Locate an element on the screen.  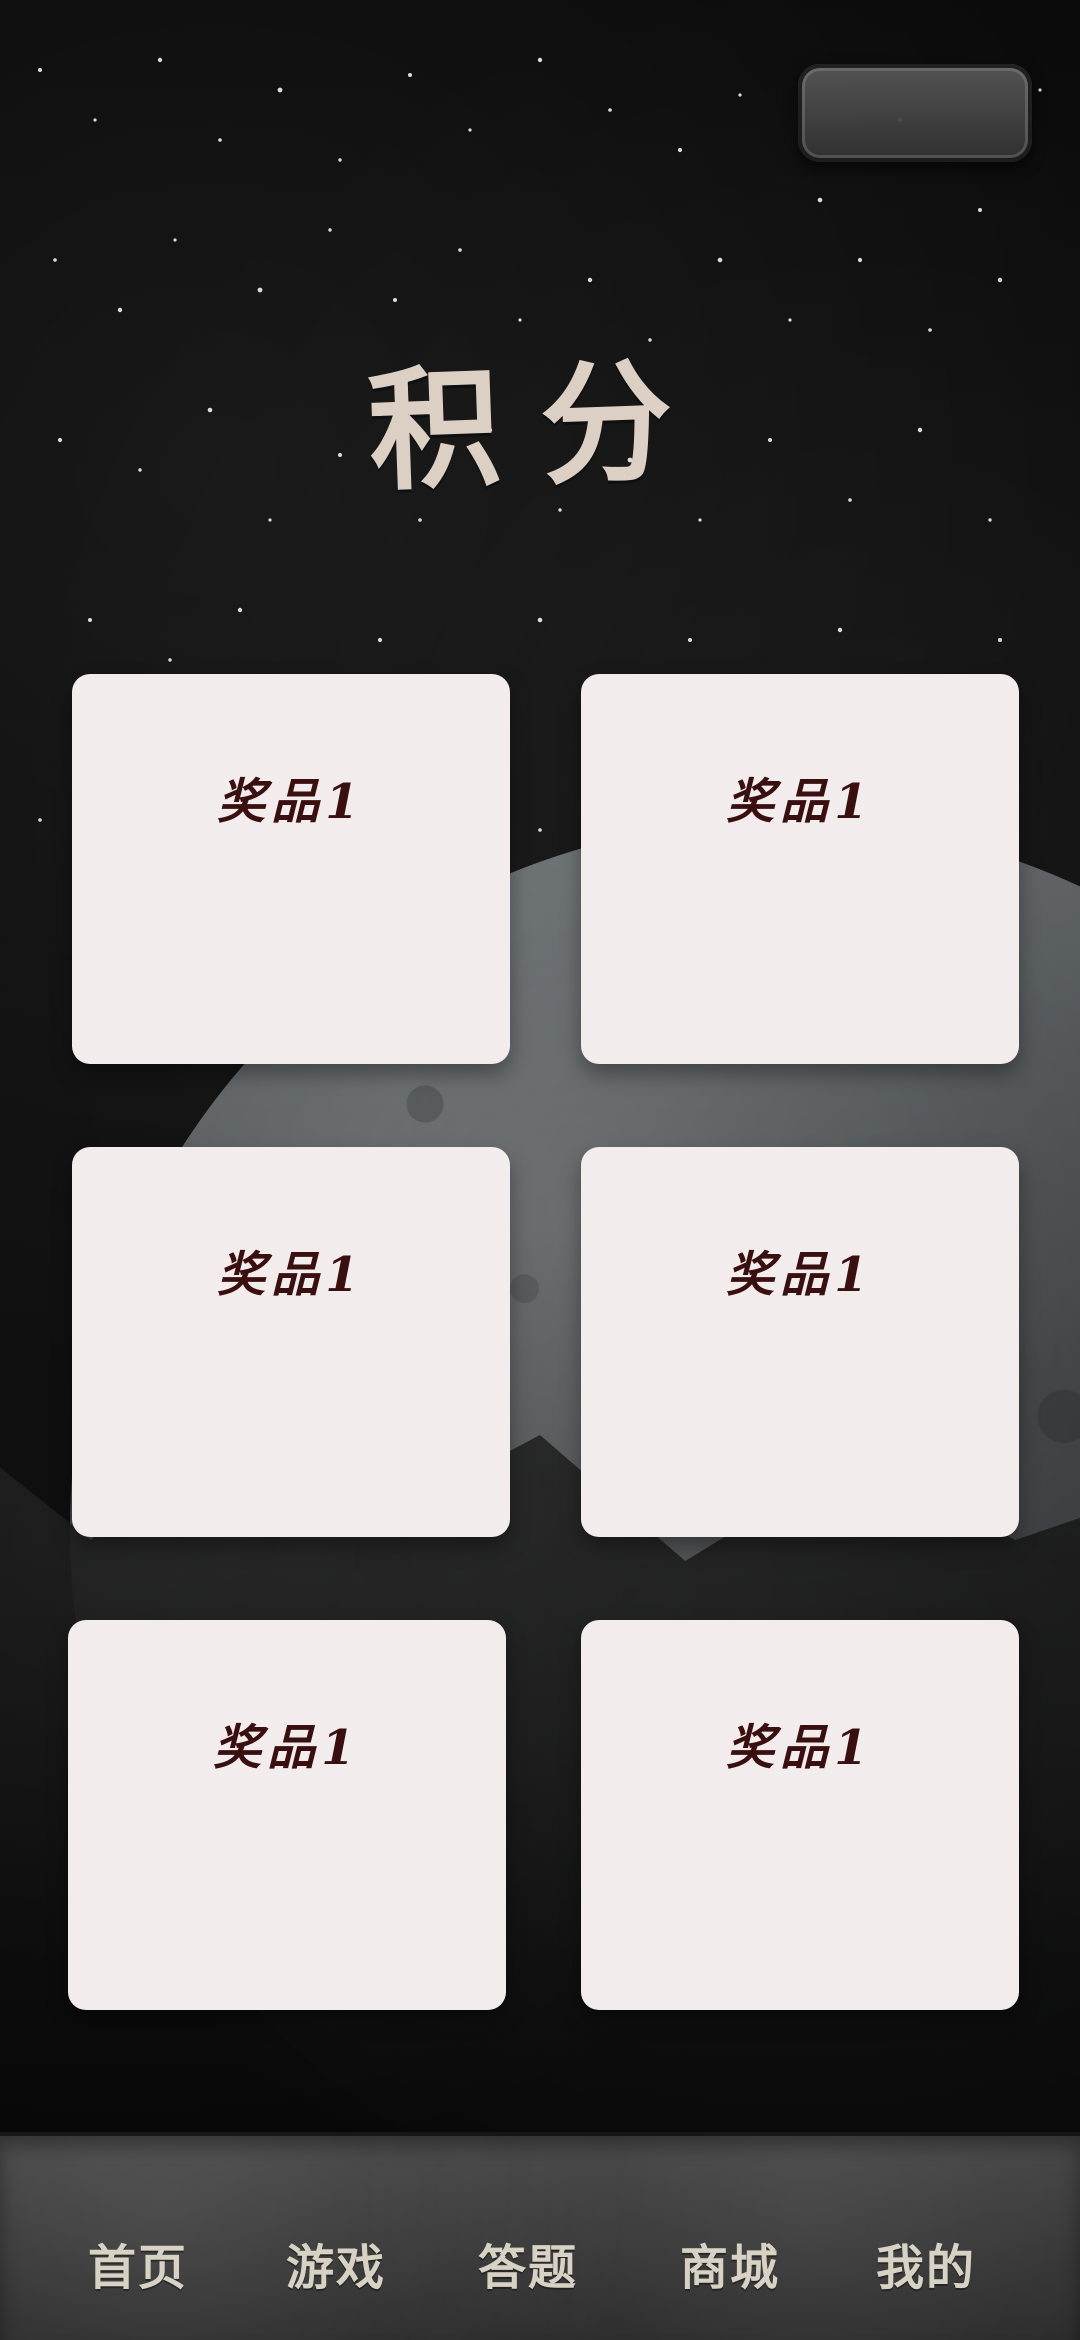
top-right-pill-button is located at coordinates (915, 113).